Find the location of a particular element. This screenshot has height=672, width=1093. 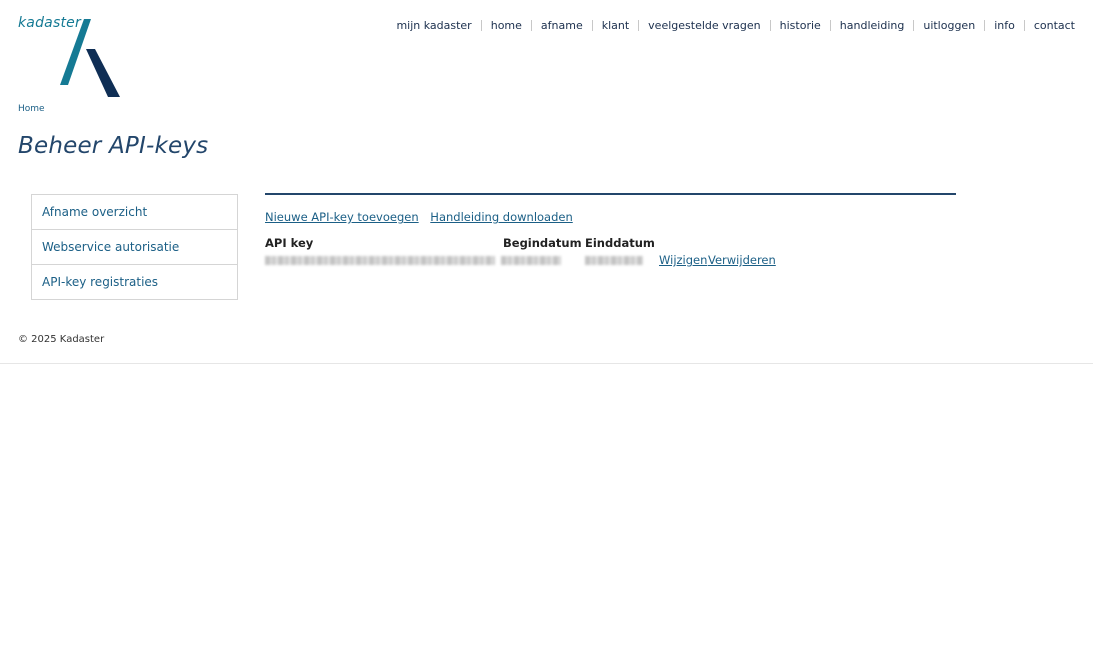

nav-veelgestelde-vragen: veelgestelde vragen is located at coordinates (704, 25).